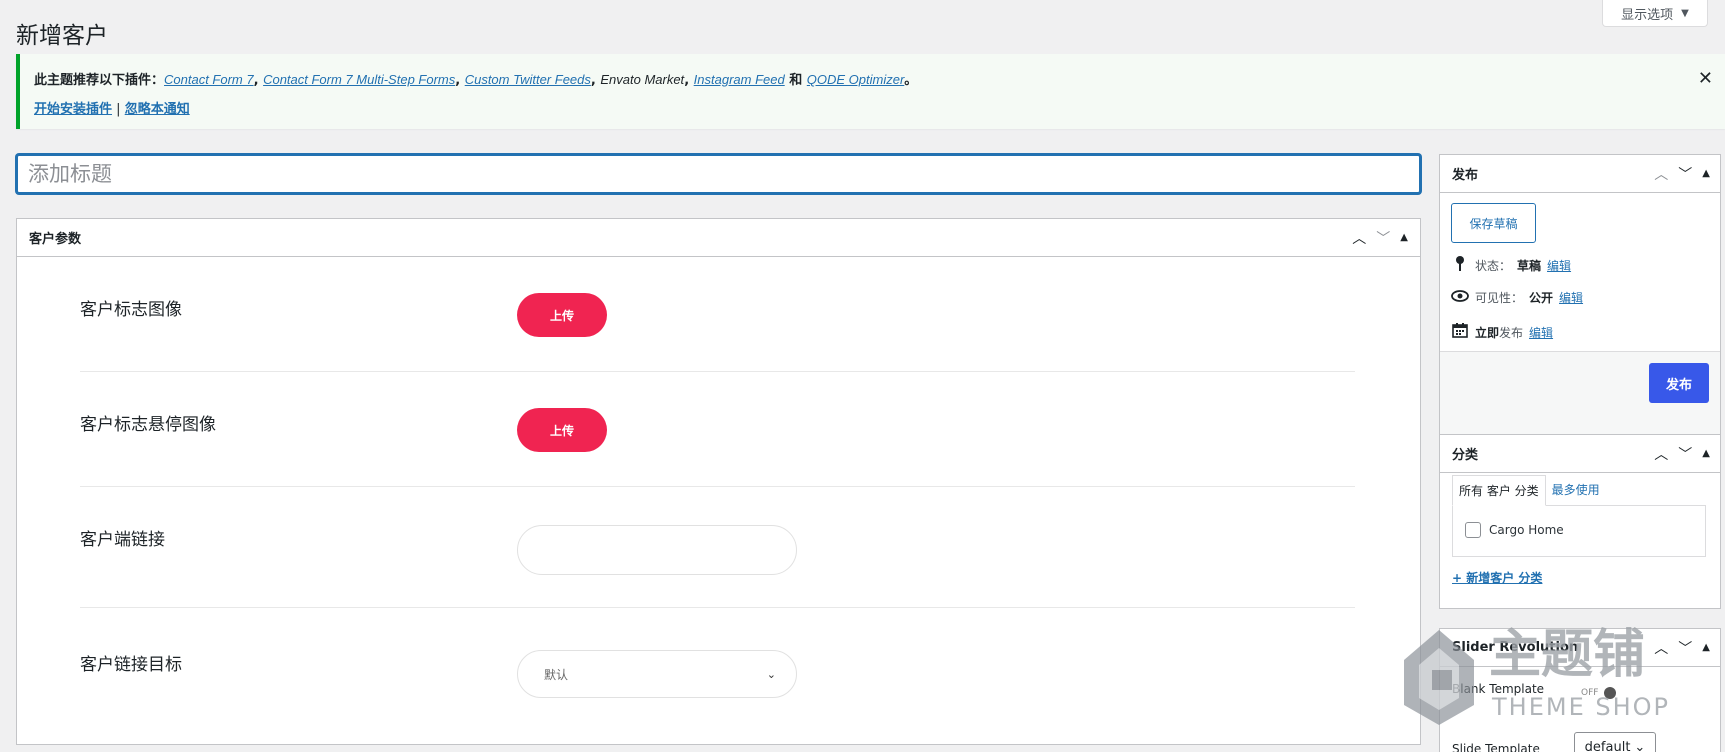 The width and height of the screenshot is (1725, 752). What do you see at coordinates (131, 310) in the screenshot?
I see `logo-label: 客户标志图像` at bounding box center [131, 310].